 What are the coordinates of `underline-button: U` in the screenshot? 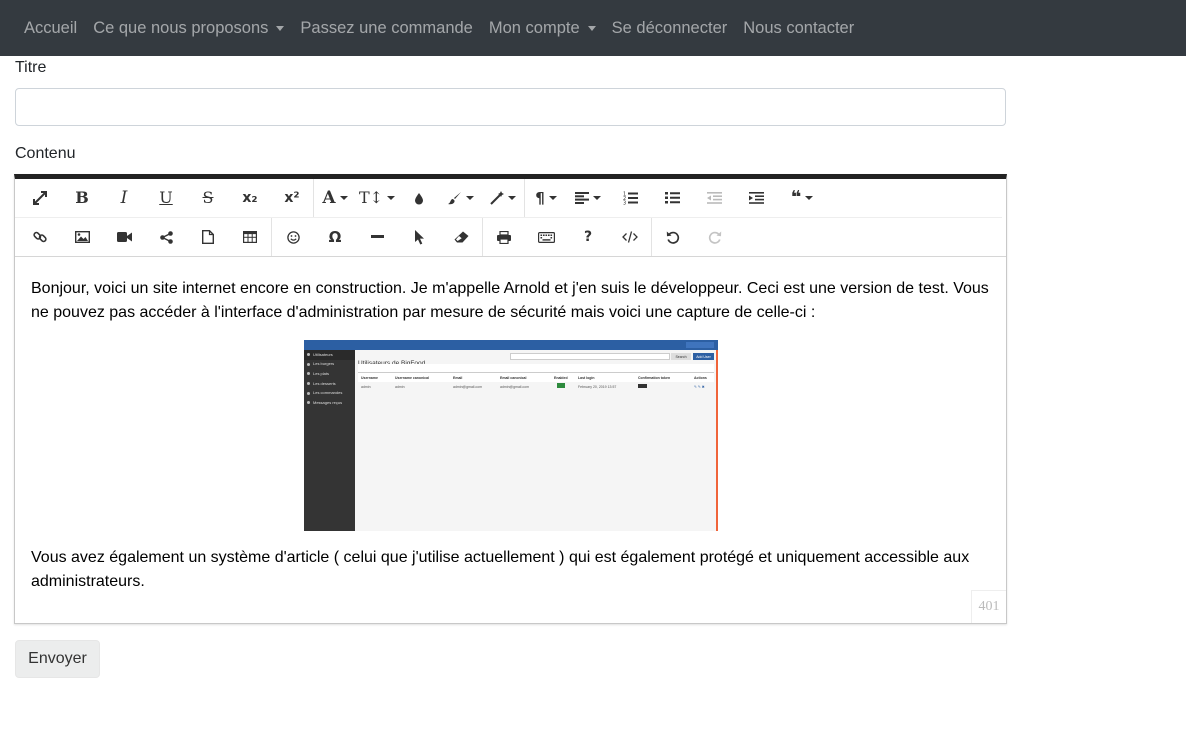 It's located at (166, 198).